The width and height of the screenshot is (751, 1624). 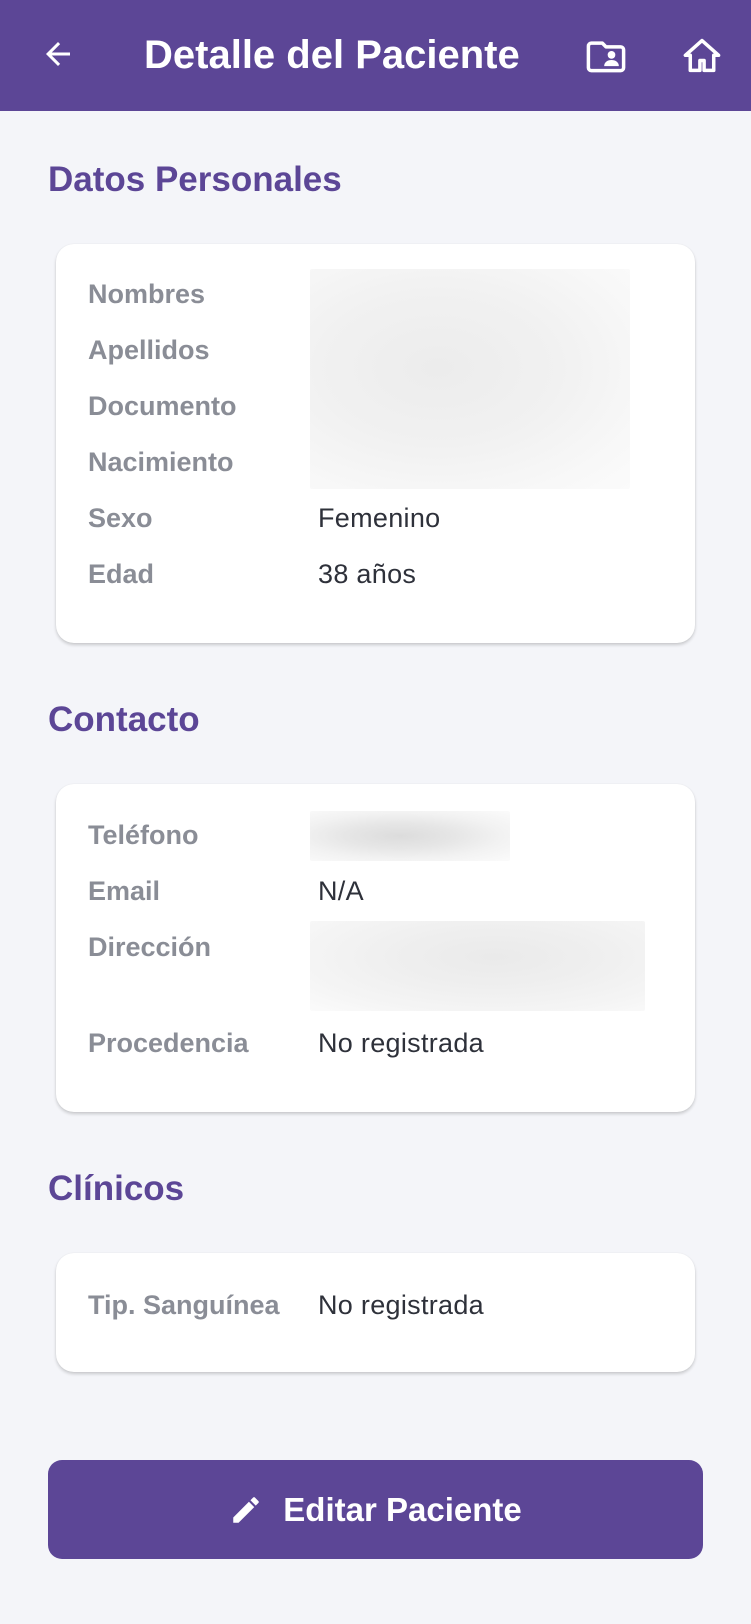 What do you see at coordinates (124, 891) in the screenshot?
I see `field-label-email: Email` at bounding box center [124, 891].